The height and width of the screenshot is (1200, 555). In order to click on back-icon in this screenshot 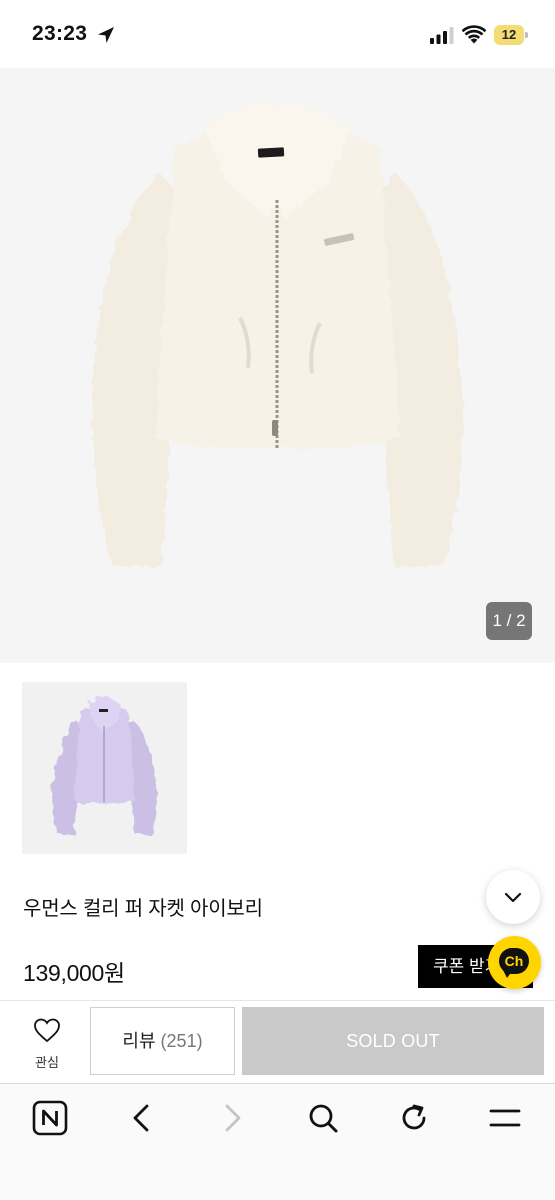, I will do `click(142, 1118)`.